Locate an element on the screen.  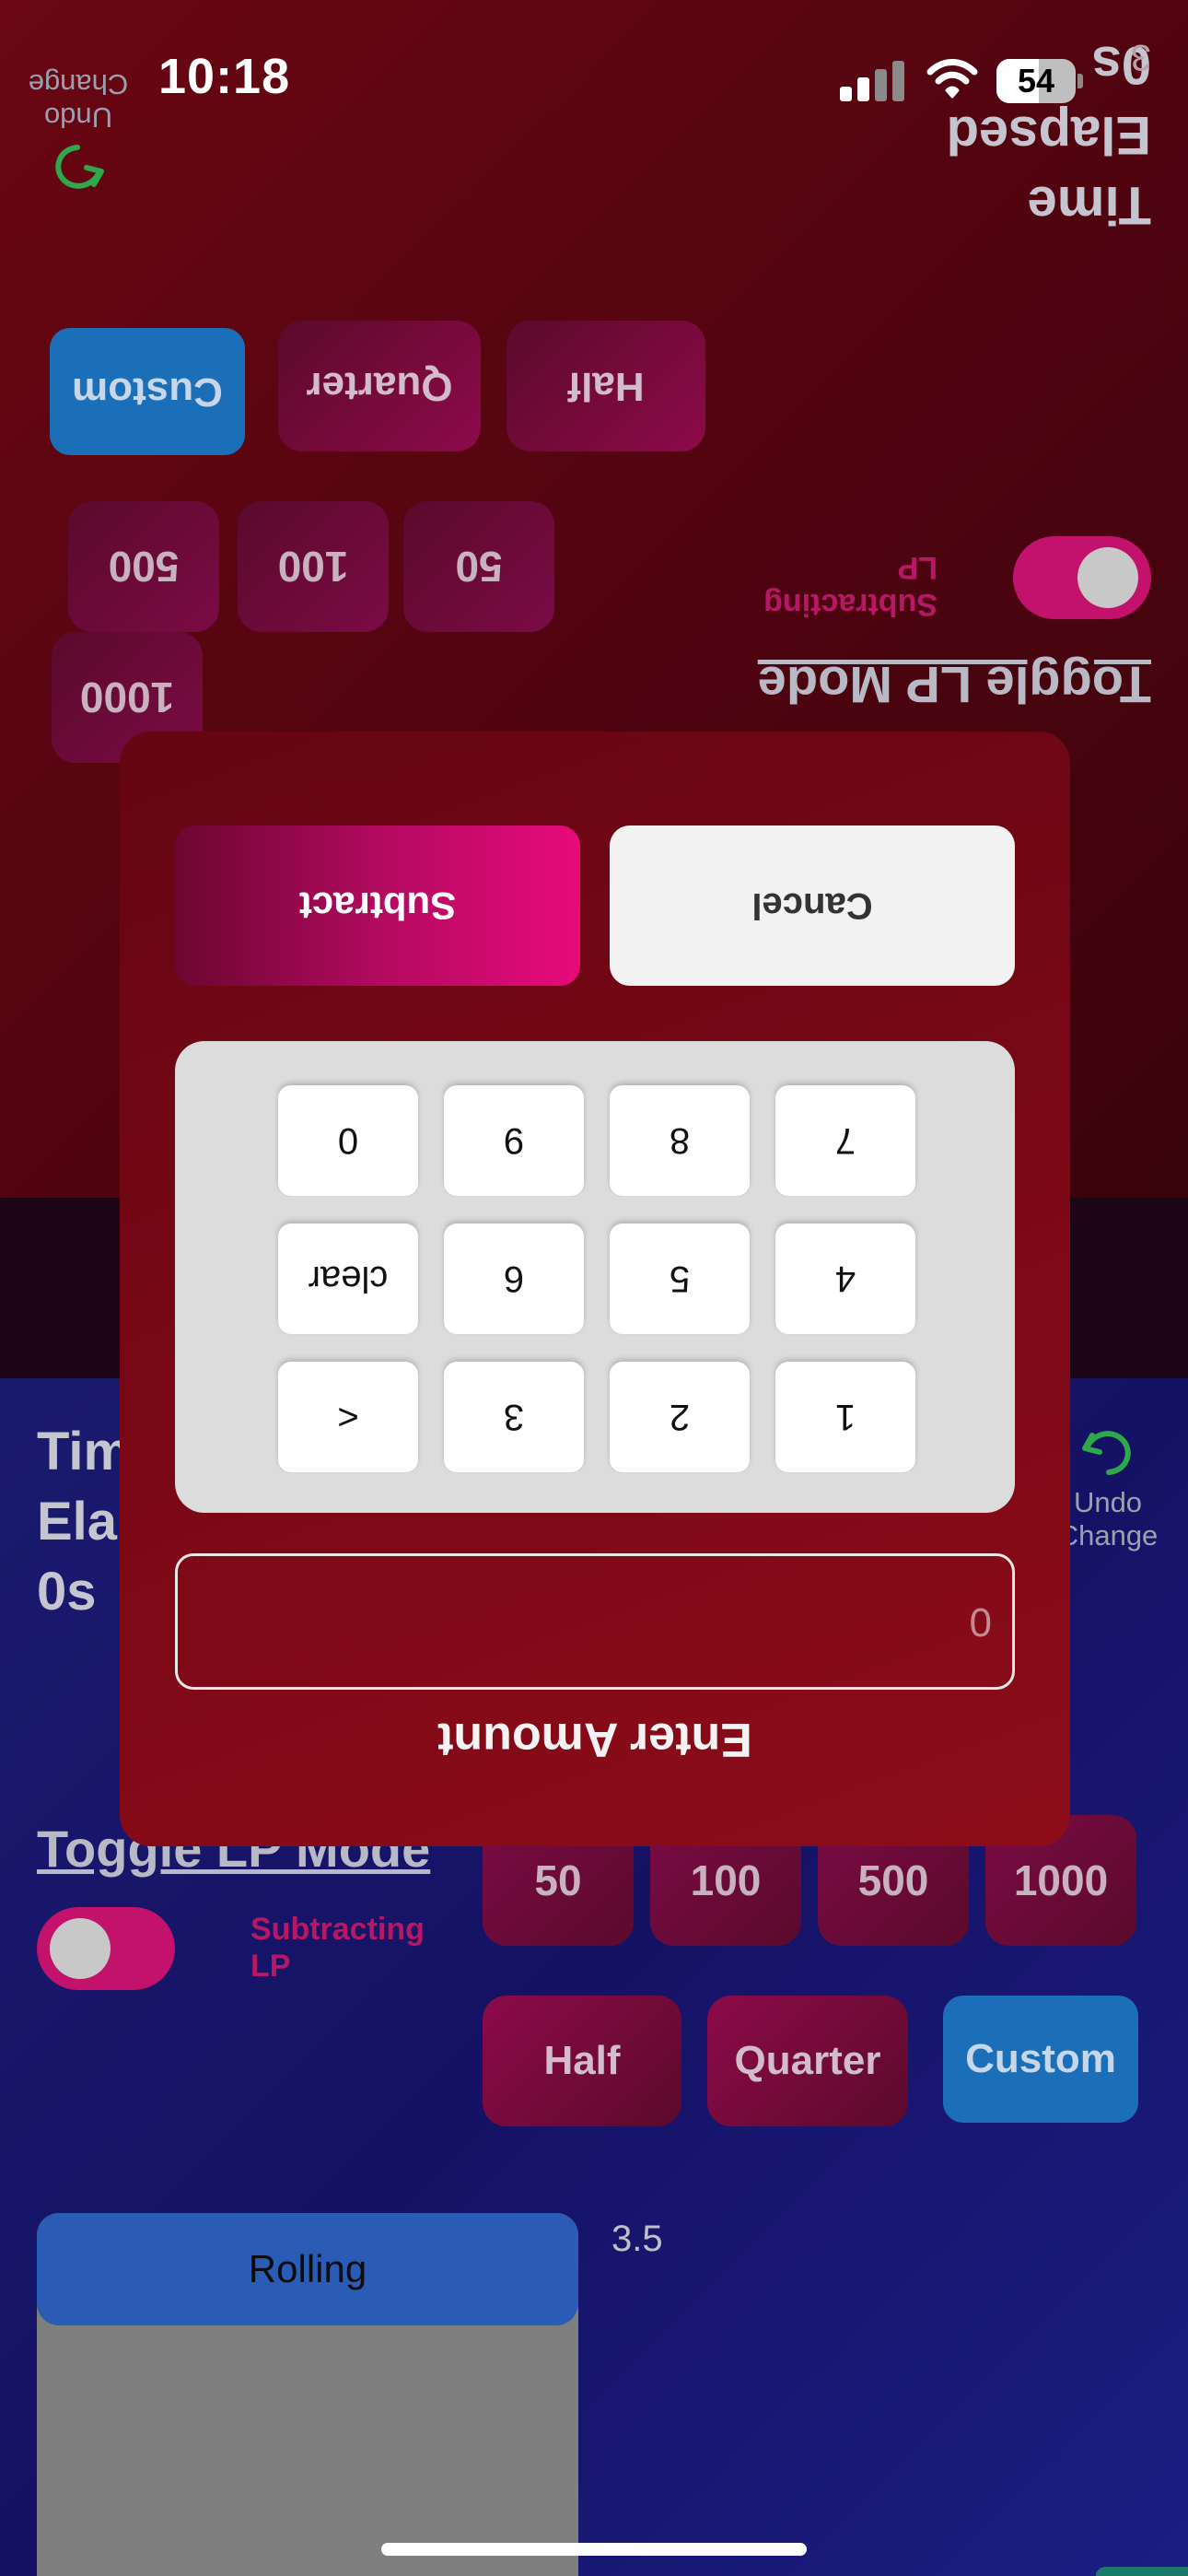
opponent-undo-label-2: Change is located at coordinates (78, 84).